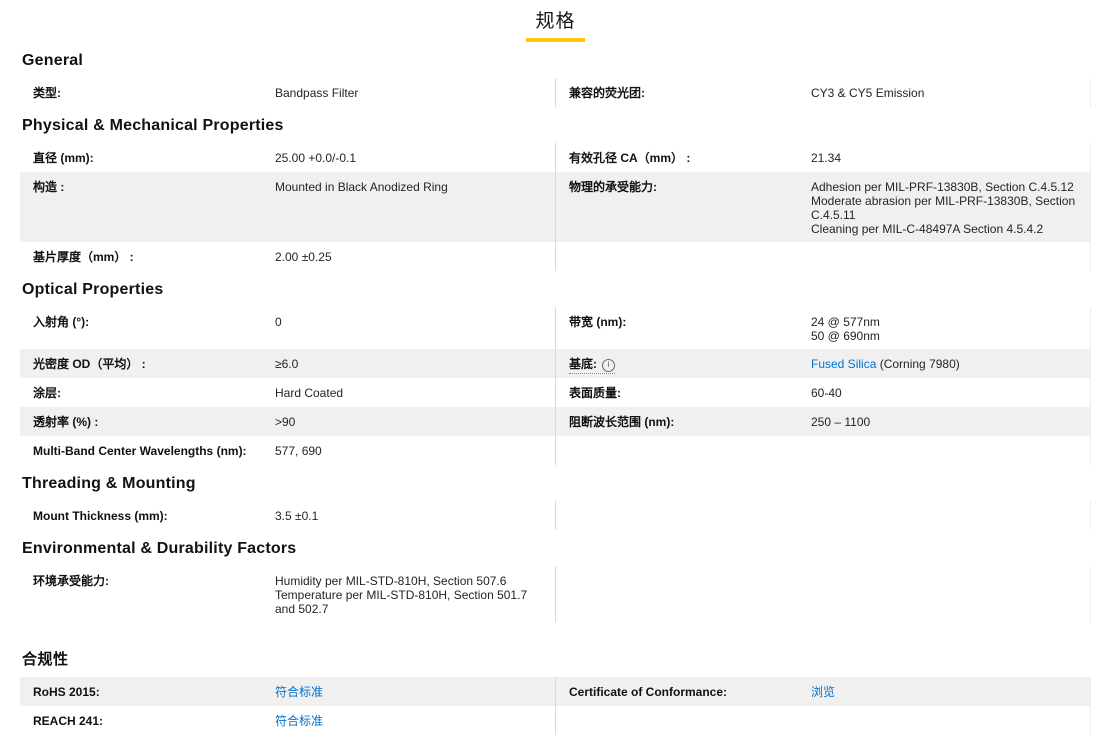  I want to click on spec-label-wrap: Multi-Band Center Wavelengths (nm):, so click(140, 451).